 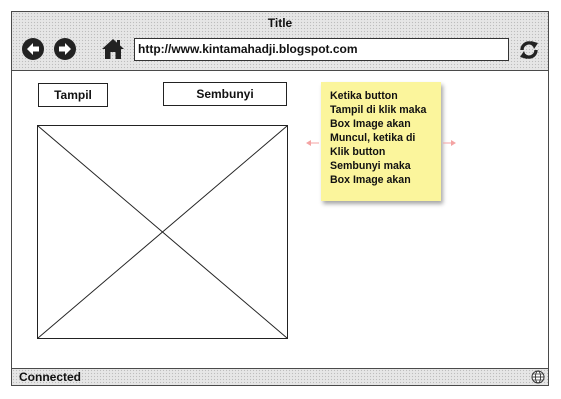 What do you see at coordinates (373, 138) in the screenshot?
I see `note-line: Muncul, ketika di` at bounding box center [373, 138].